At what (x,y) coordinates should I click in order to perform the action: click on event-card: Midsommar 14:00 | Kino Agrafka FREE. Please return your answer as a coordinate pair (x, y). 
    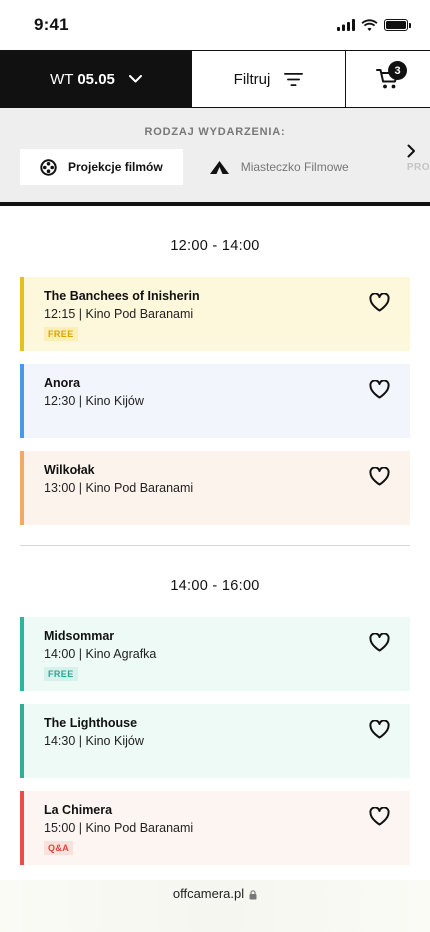
    Looking at the image, I should click on (215, 654).